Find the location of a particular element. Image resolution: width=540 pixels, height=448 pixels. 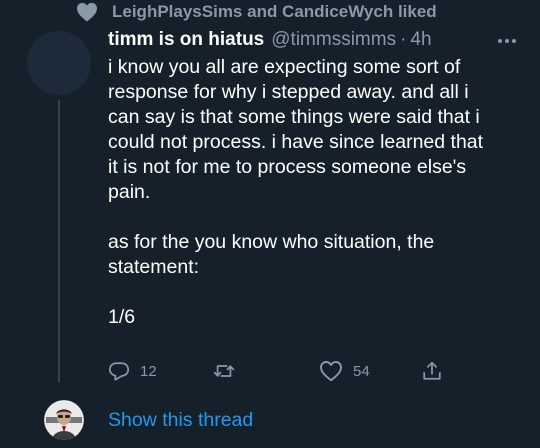

retweet-icon is located at coordinates (224, 371).